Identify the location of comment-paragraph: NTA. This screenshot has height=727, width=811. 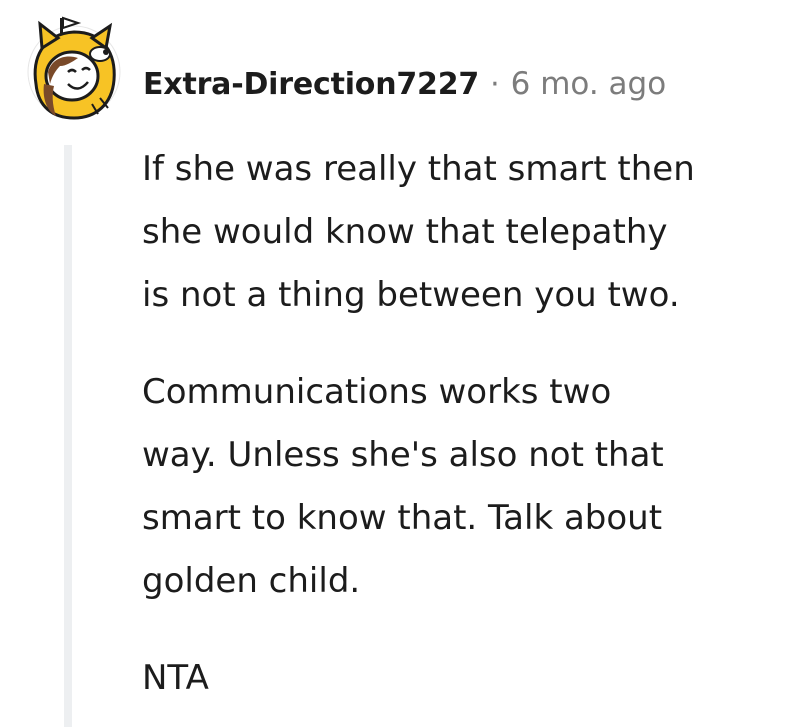
(175, 678).